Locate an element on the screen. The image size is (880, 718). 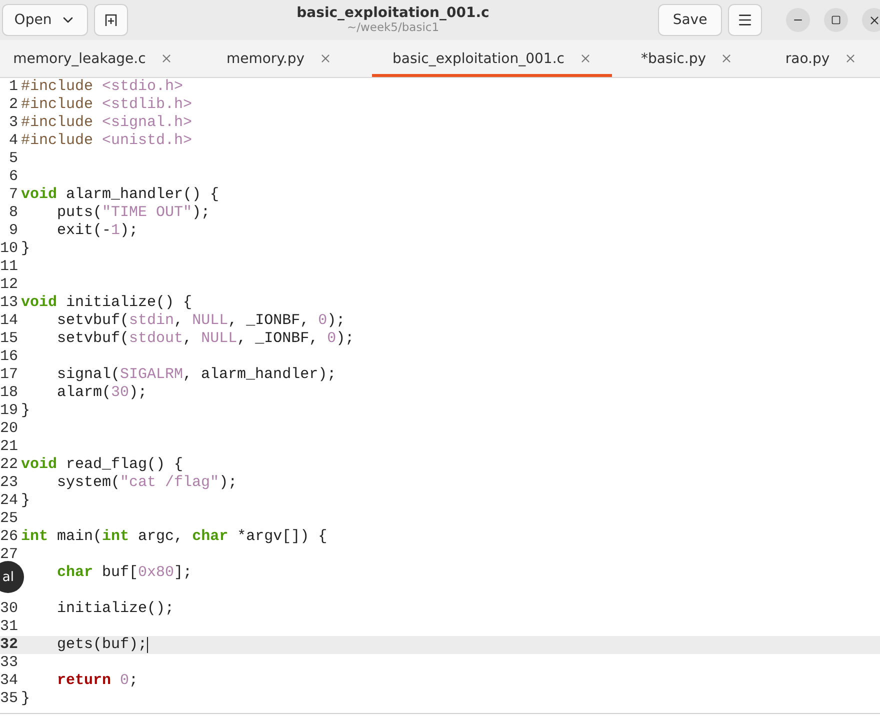
code-line: exit(-1); is located at coordinates (97, 231).